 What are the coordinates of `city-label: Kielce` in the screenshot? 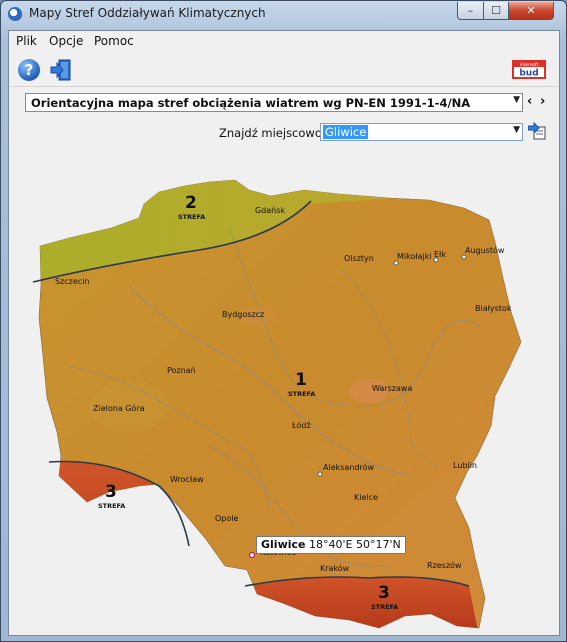 It's located at (366, 497).